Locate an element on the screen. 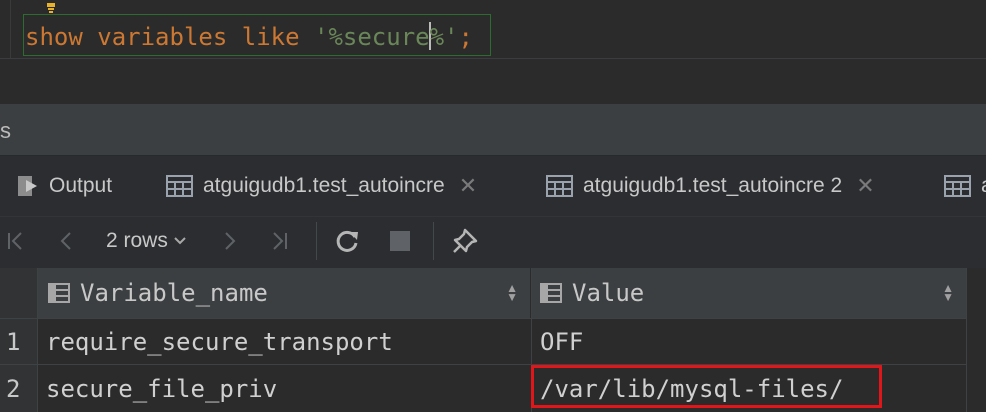 This screenshot has width=986, height=412. tab-test-autoincre-2-label: atguigudb1.test_autoincre 2 is located at coordinates (713, 185).